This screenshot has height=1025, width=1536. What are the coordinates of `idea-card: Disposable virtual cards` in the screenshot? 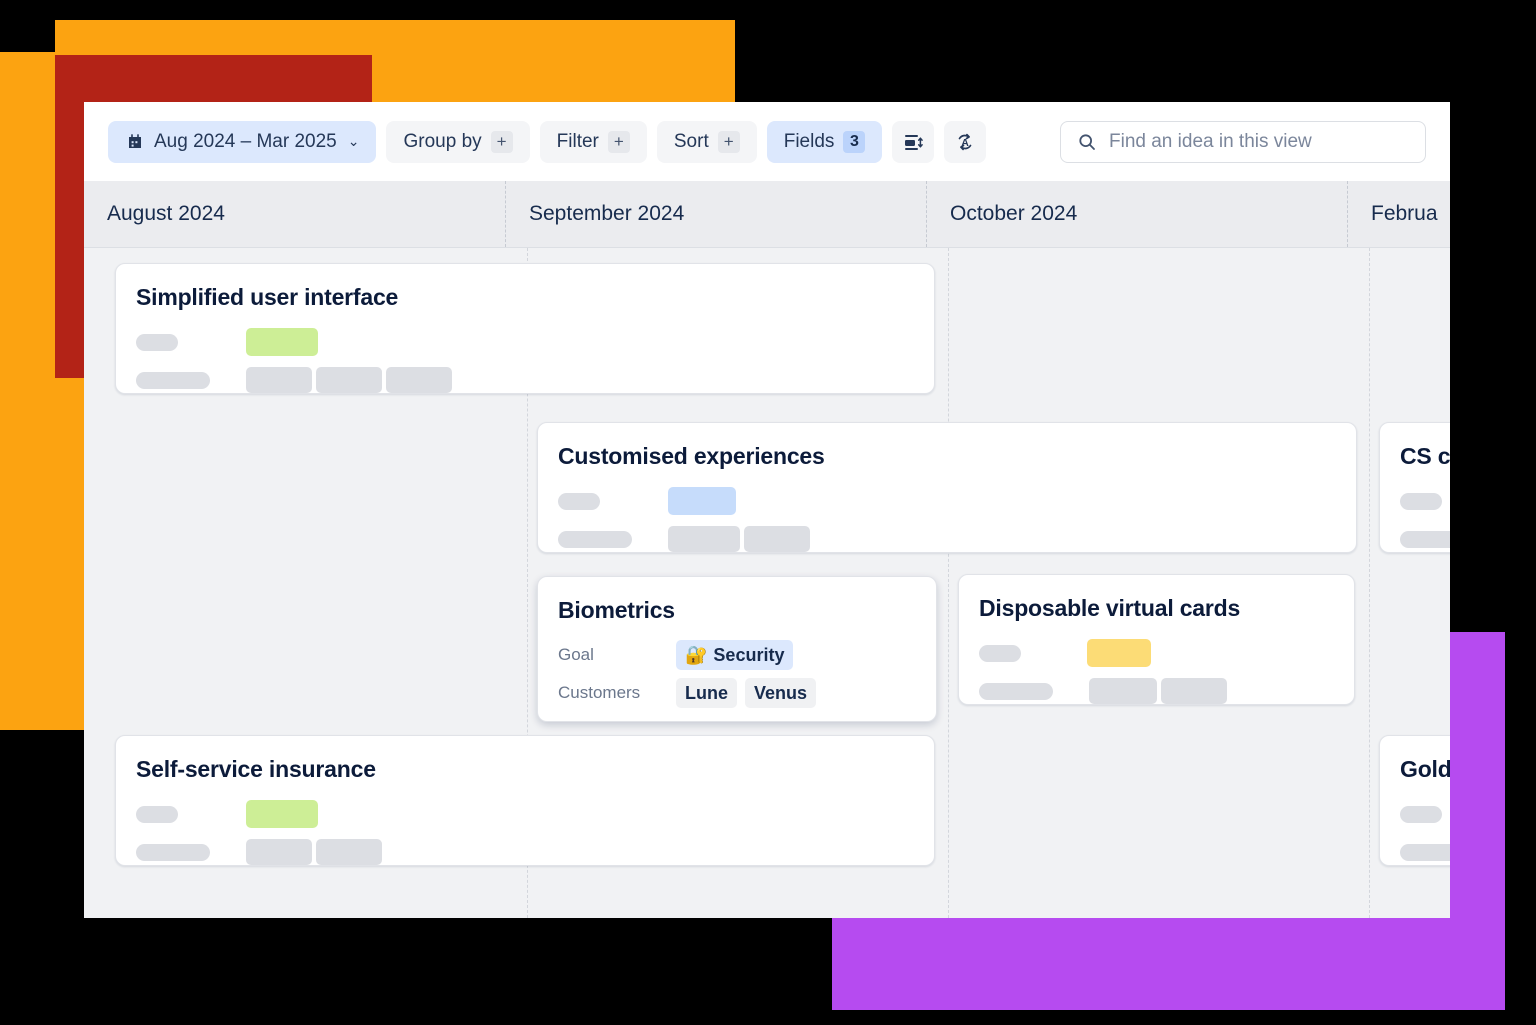 It's located at (1156, 639).